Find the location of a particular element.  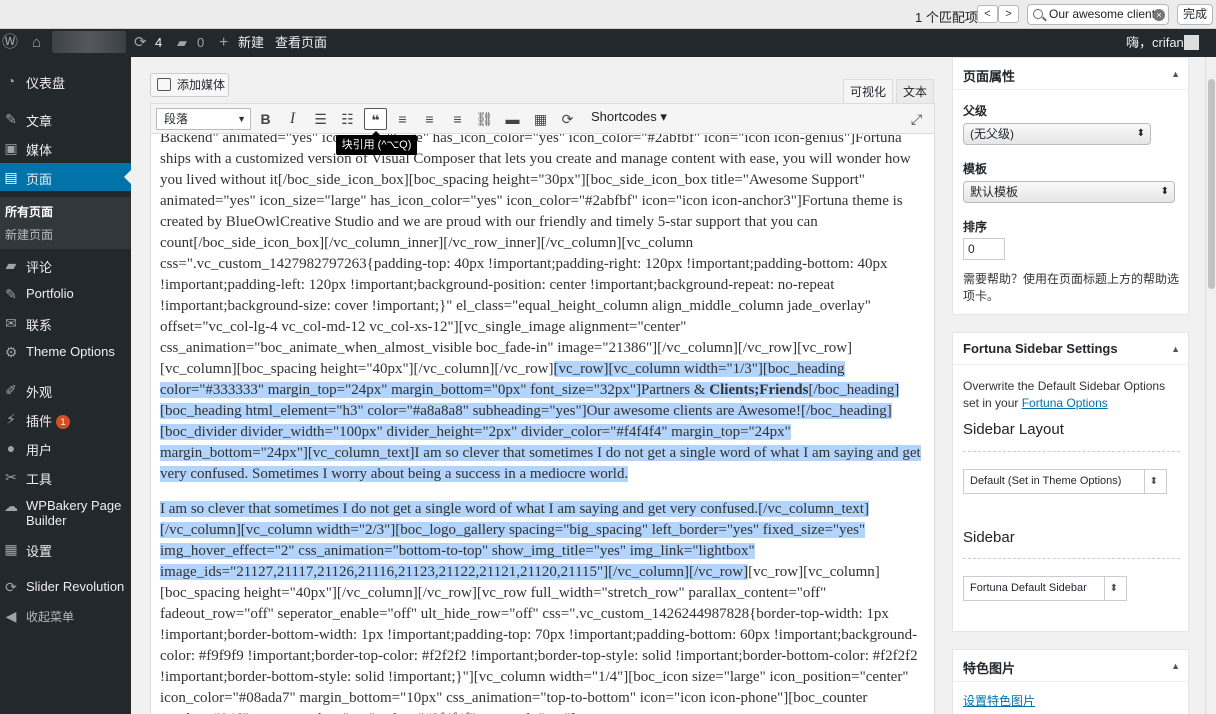

comments-icon: ▰ is located at coordinates (182, 43).